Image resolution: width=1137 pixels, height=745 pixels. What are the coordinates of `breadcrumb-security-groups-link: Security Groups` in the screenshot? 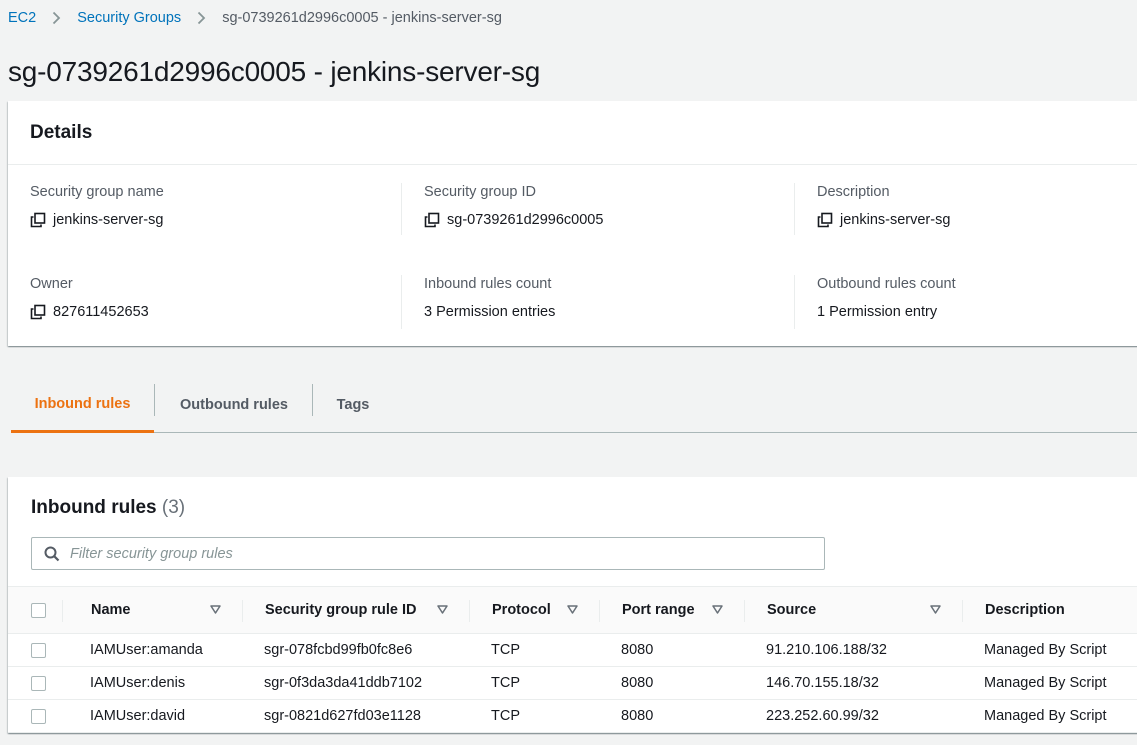 It's located at (129, 18).